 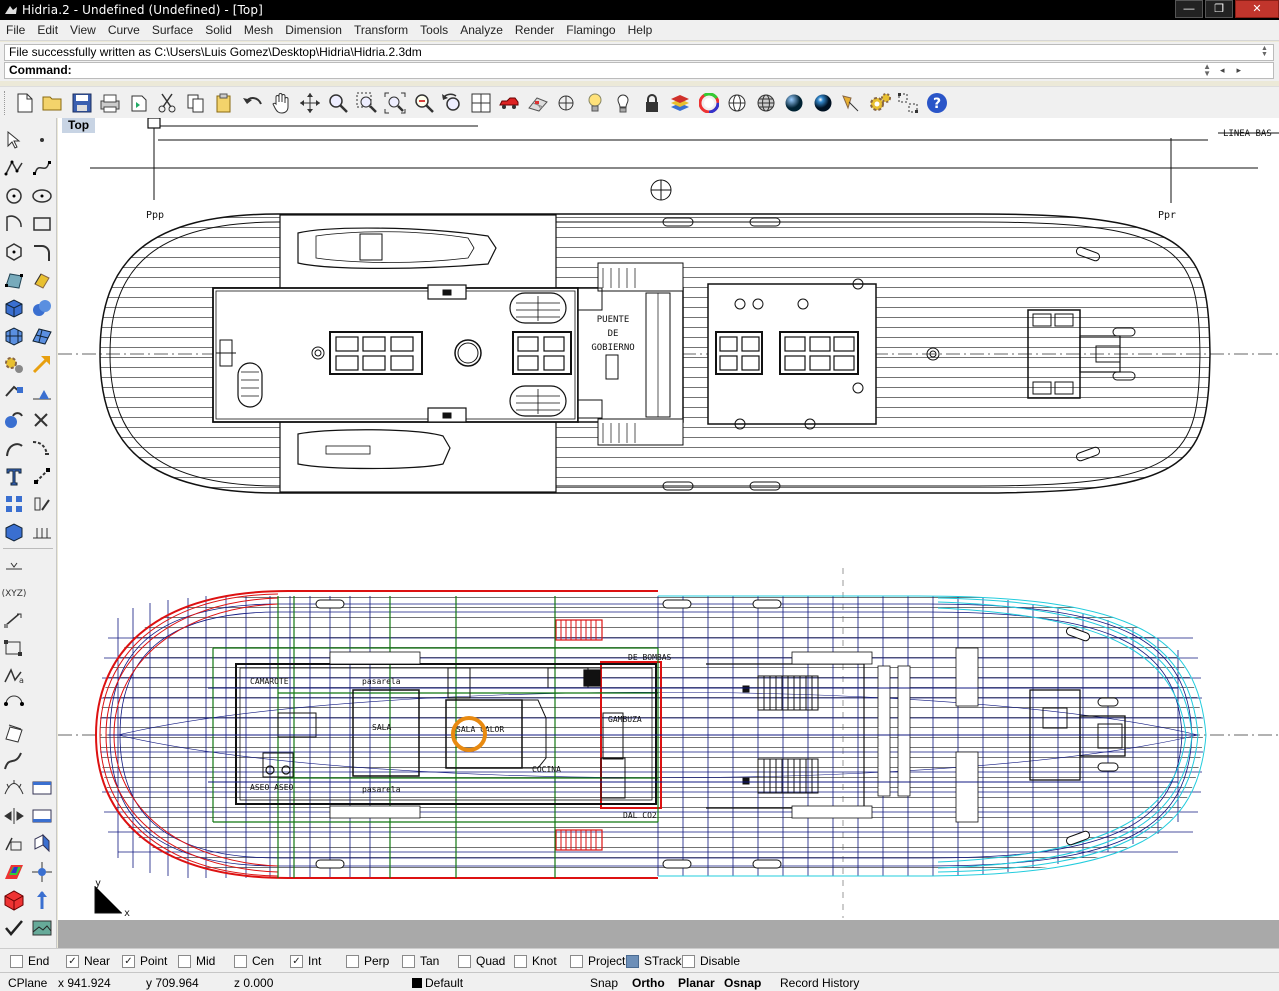 I want to click on checkbox-end, so click(x=16, y=961).